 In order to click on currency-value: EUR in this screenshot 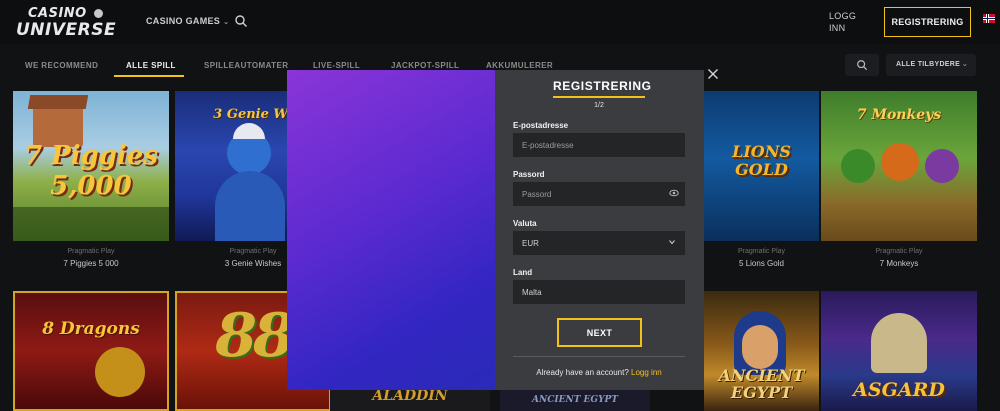, I will do `click(530, 243)`.